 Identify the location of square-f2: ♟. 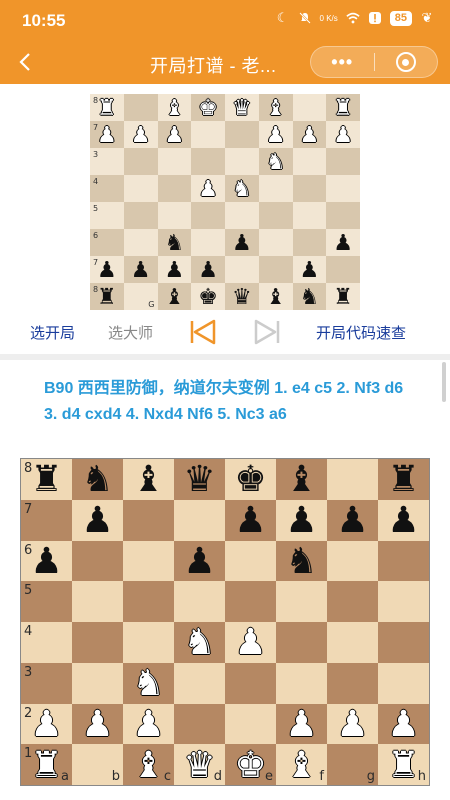
(301, 724).